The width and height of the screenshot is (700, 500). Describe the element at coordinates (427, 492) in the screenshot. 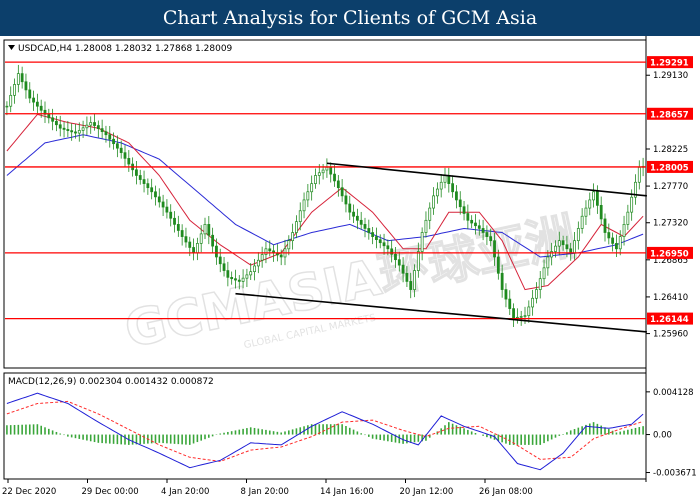

I see `time-tick-label: 20 Jan 12:00` at that location.